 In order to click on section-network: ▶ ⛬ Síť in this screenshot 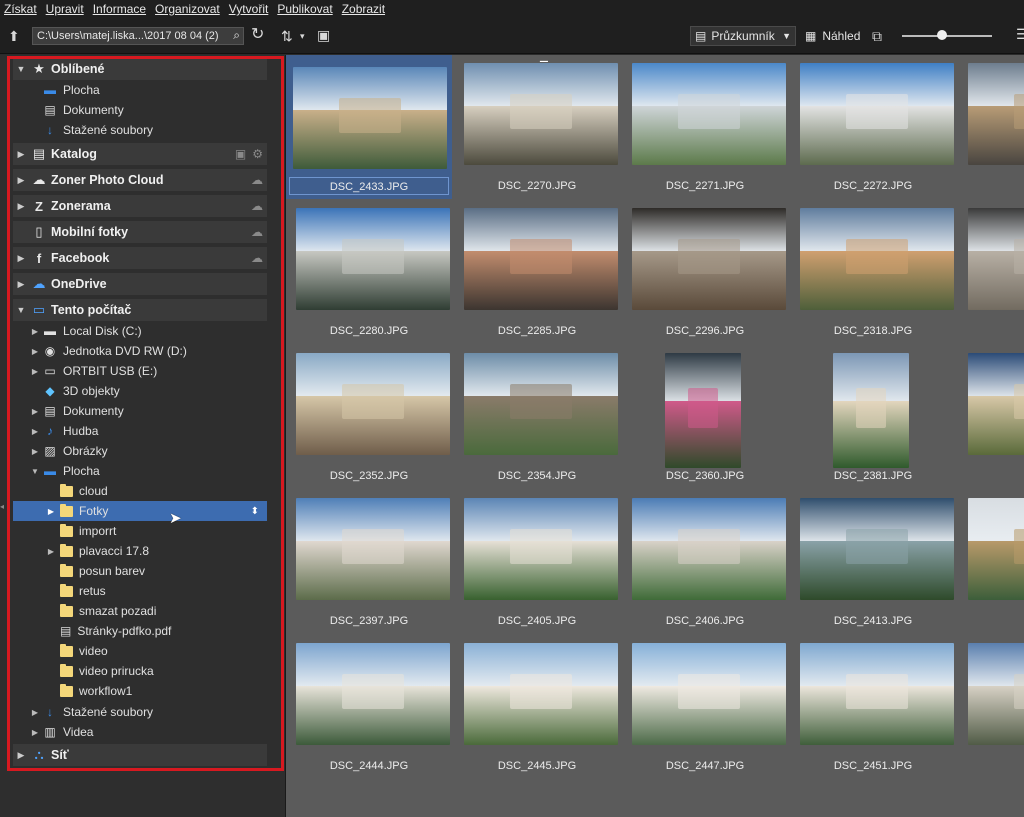, I will do `click(140, 755)`.